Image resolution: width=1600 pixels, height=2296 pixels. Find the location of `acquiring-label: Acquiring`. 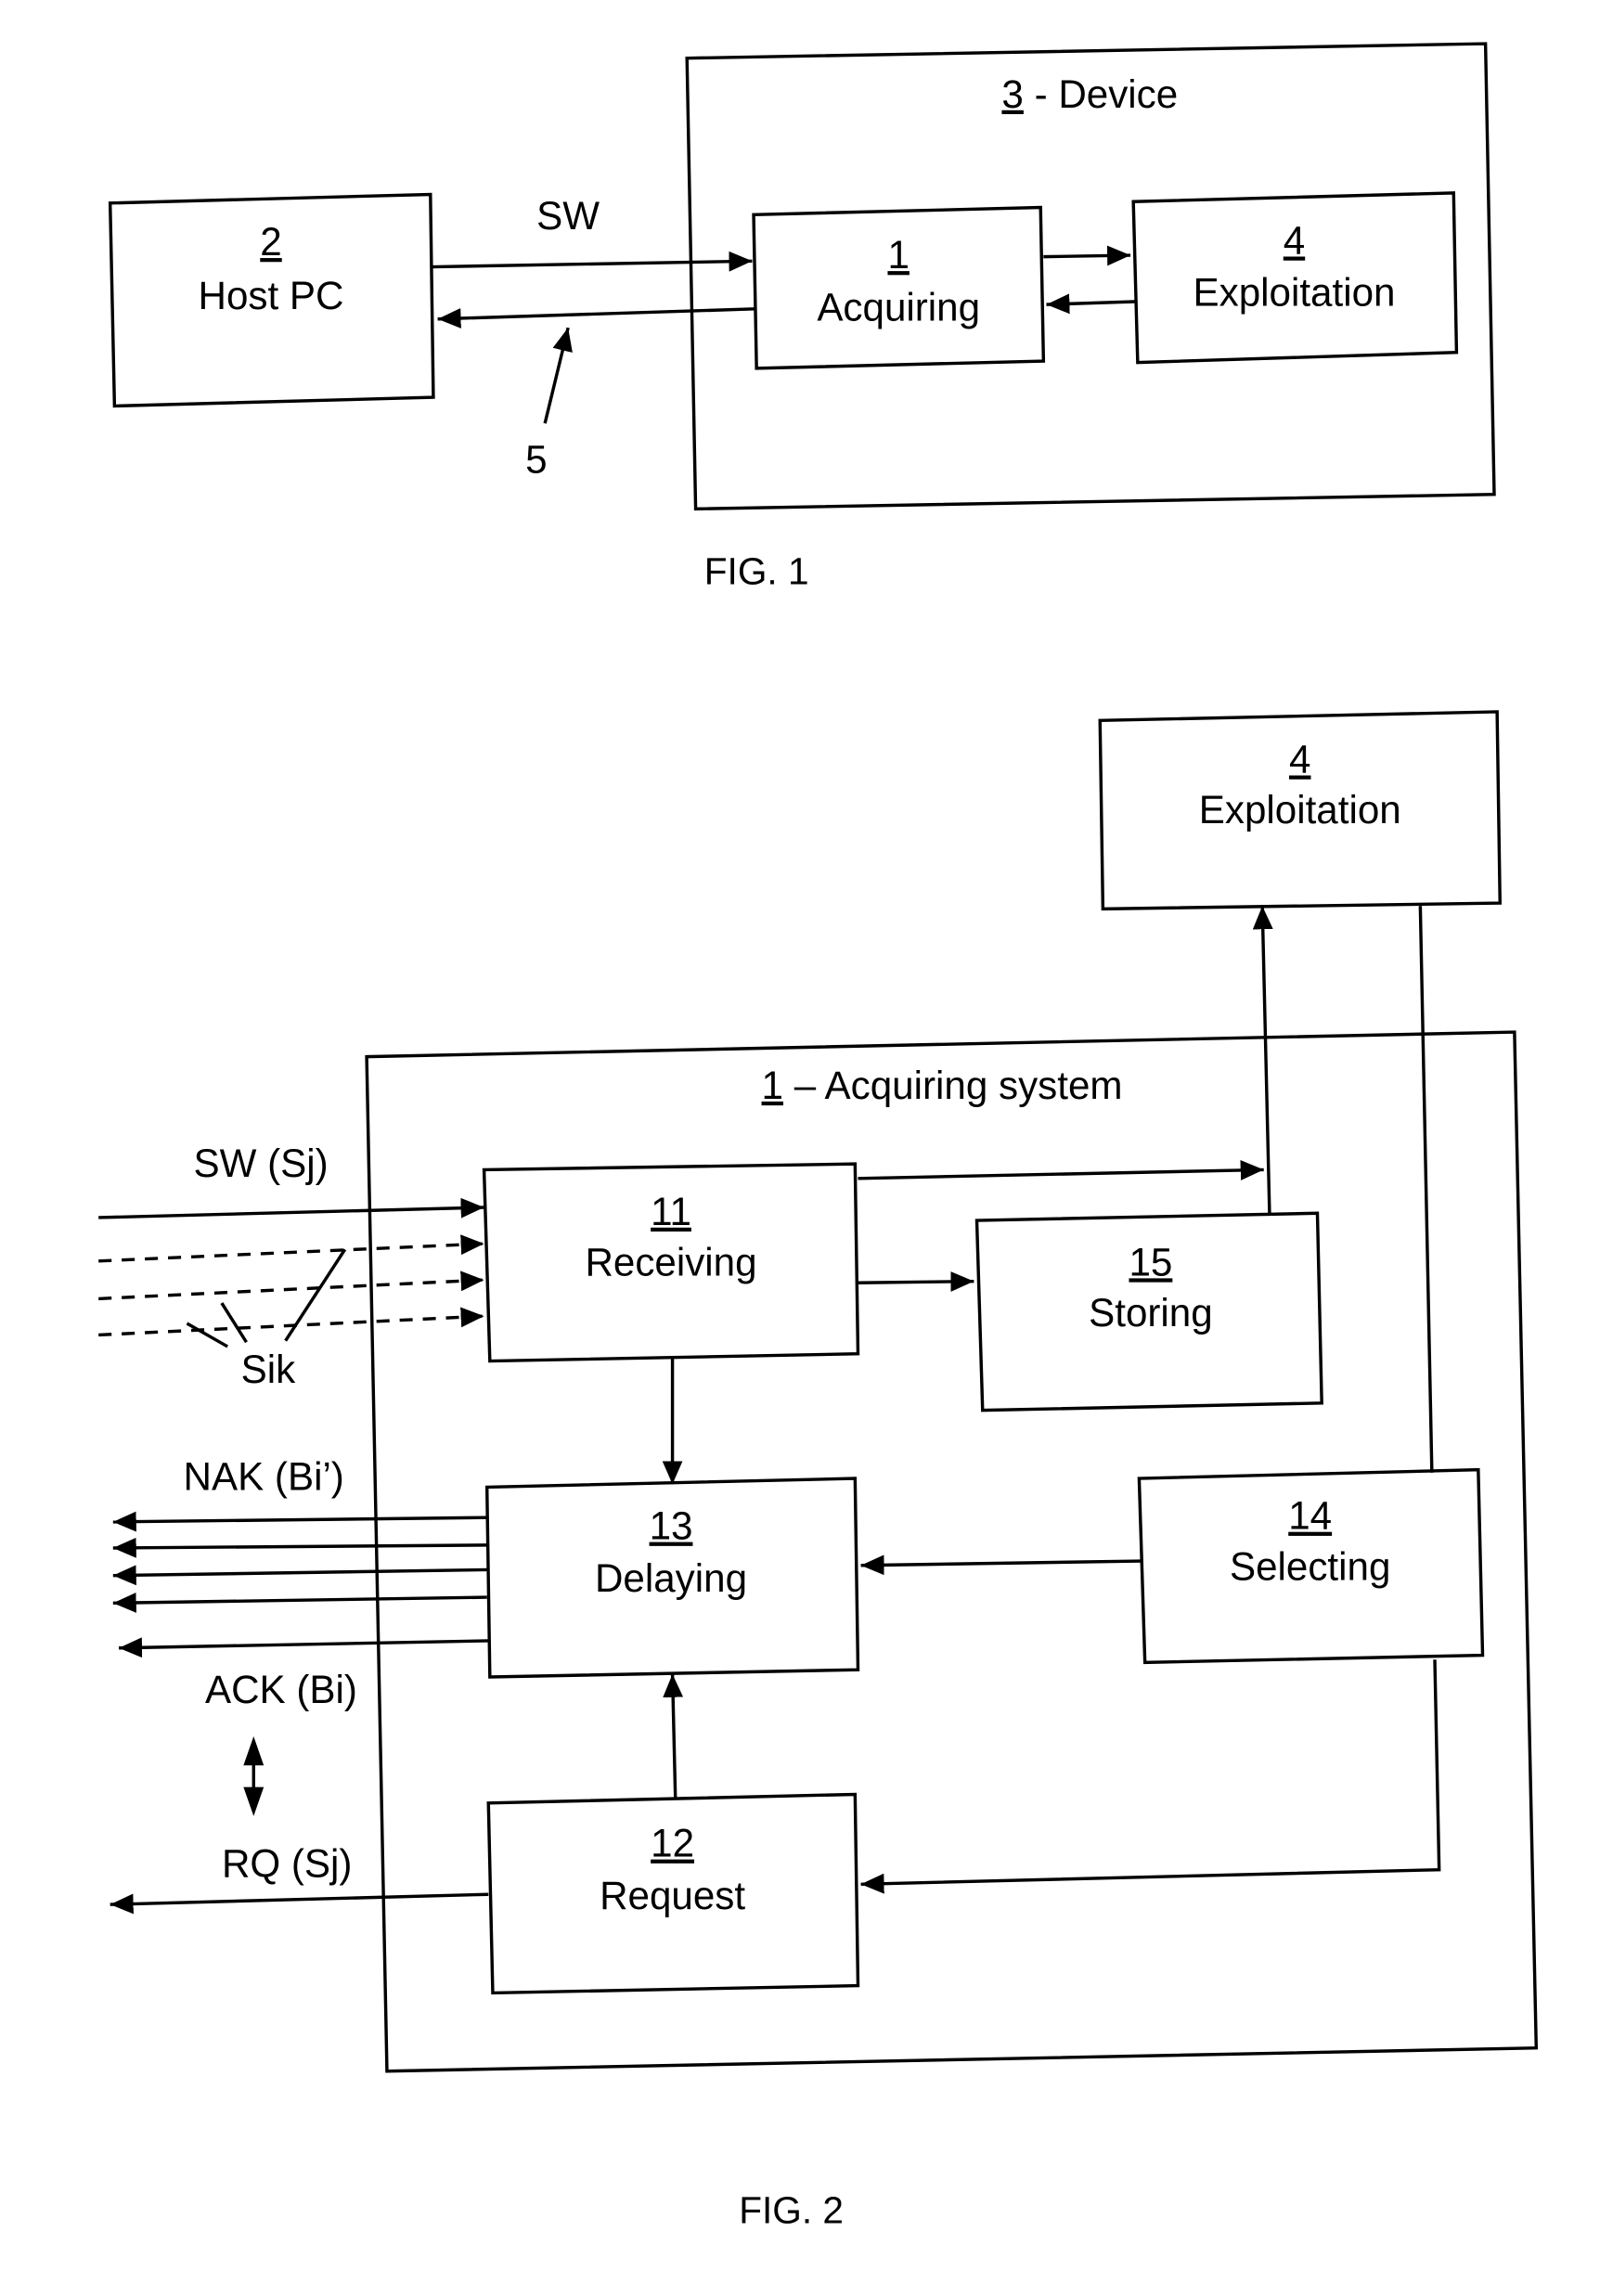

acquiring-label: Acquiring is located at coordinates (898, 307).